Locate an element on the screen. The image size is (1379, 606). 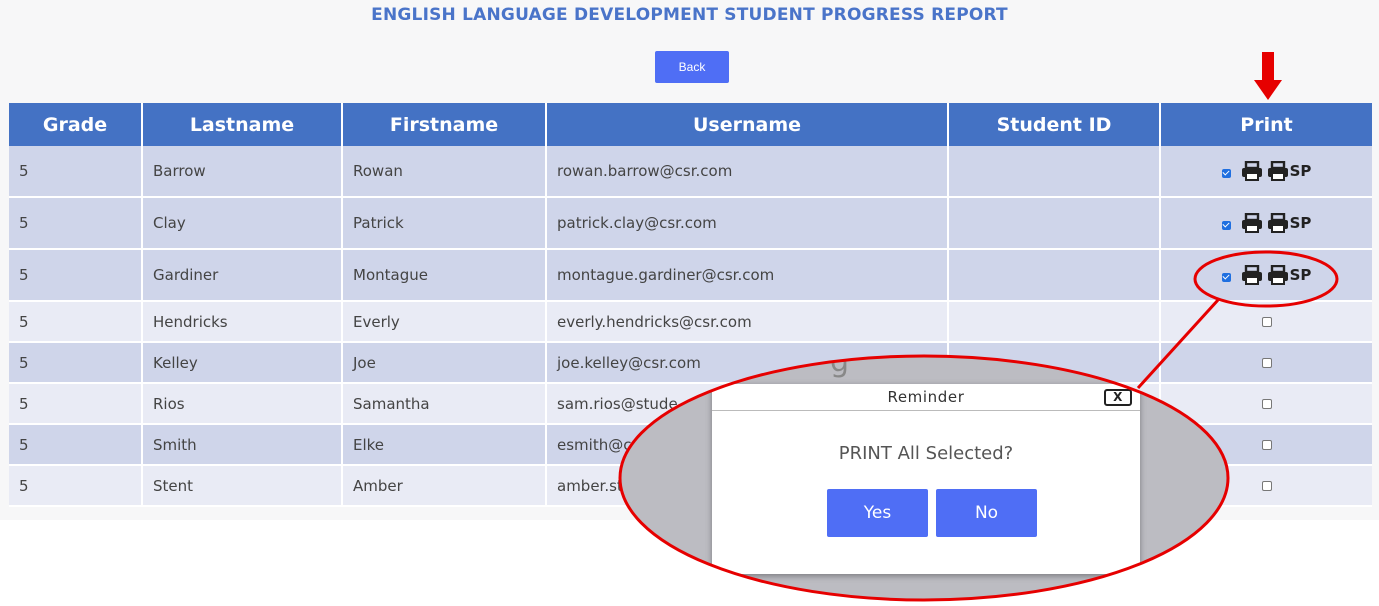
dialog-header: Reminder X is located at coordinates (926, 397).